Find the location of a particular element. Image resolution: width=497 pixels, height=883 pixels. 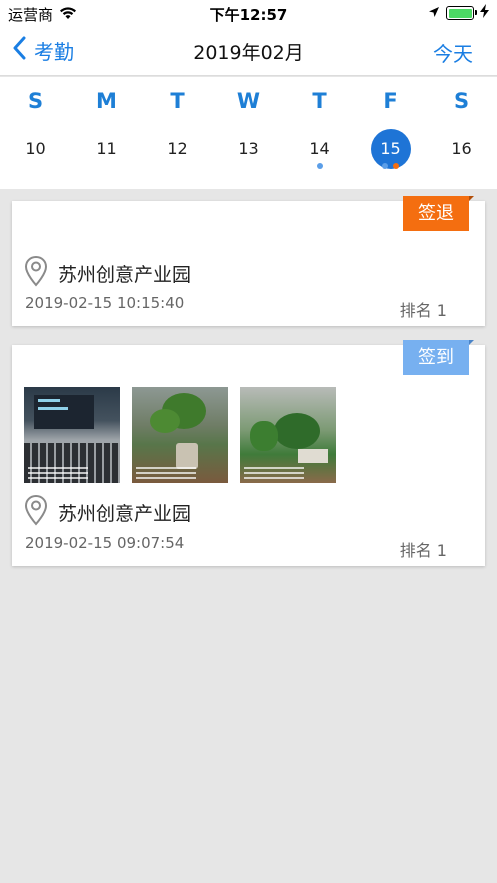

clock: 下午12:57 is located at coordinates (248, 15).